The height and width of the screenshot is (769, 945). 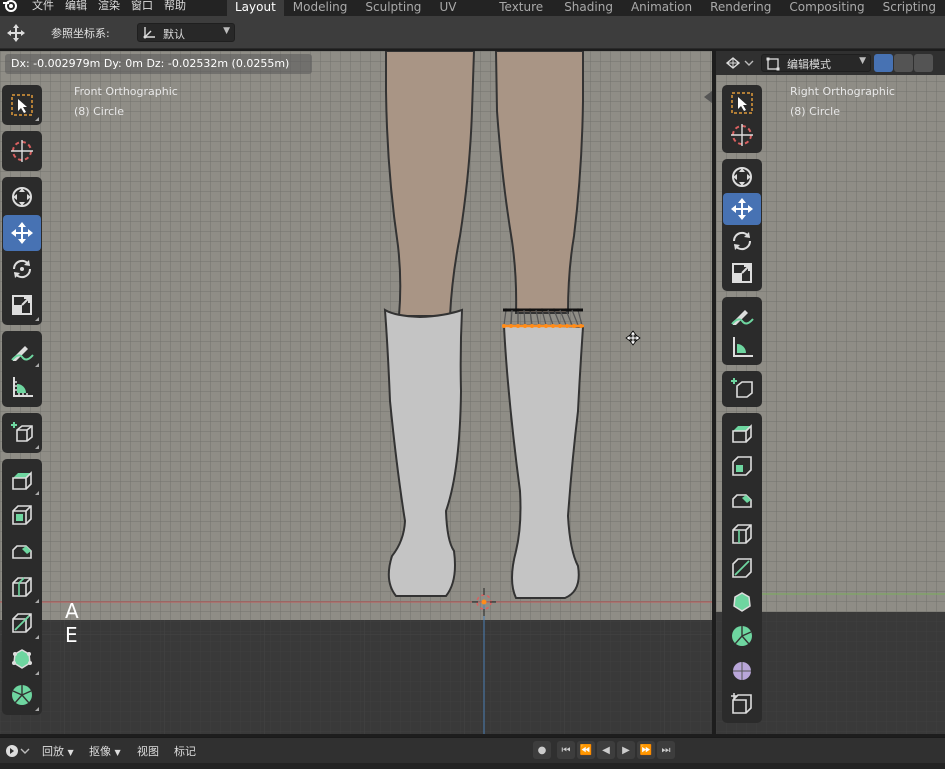 What do you see at coordinates (22, 197) in the screenshot?
I see `transform-tool` at bounding box center [22, 197].